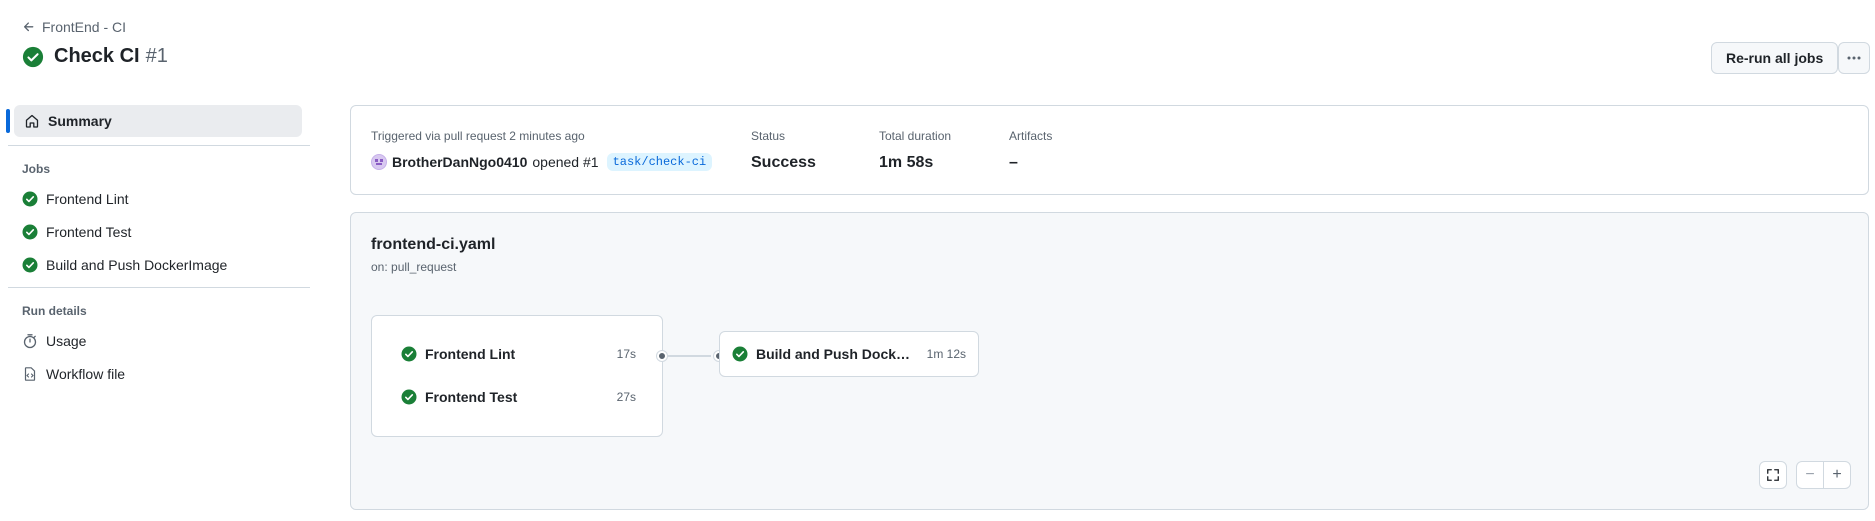 This screenshot has width=1875, height=521. What do you see at coordinates (470, 354) in the screenshot?
I see `job-name: Frontend Lint` at bounding box center [470, 354].